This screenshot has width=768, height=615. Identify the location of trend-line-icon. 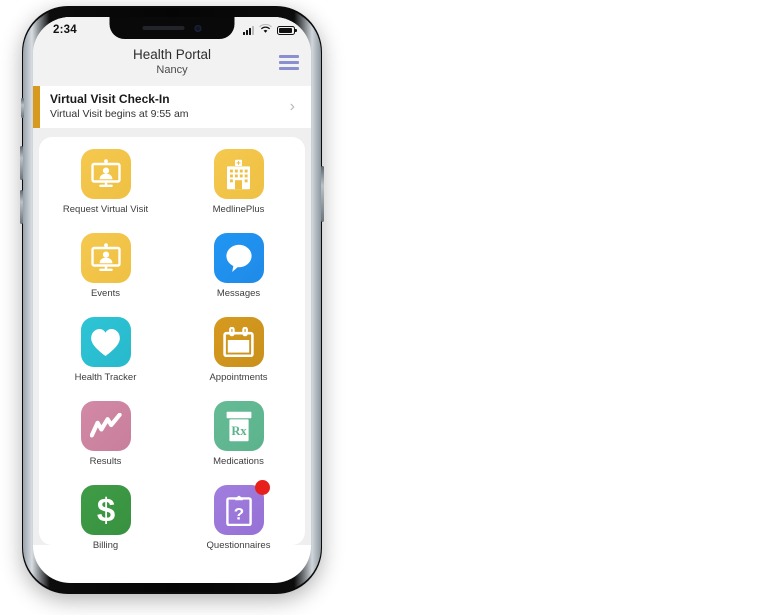
(105, 426).